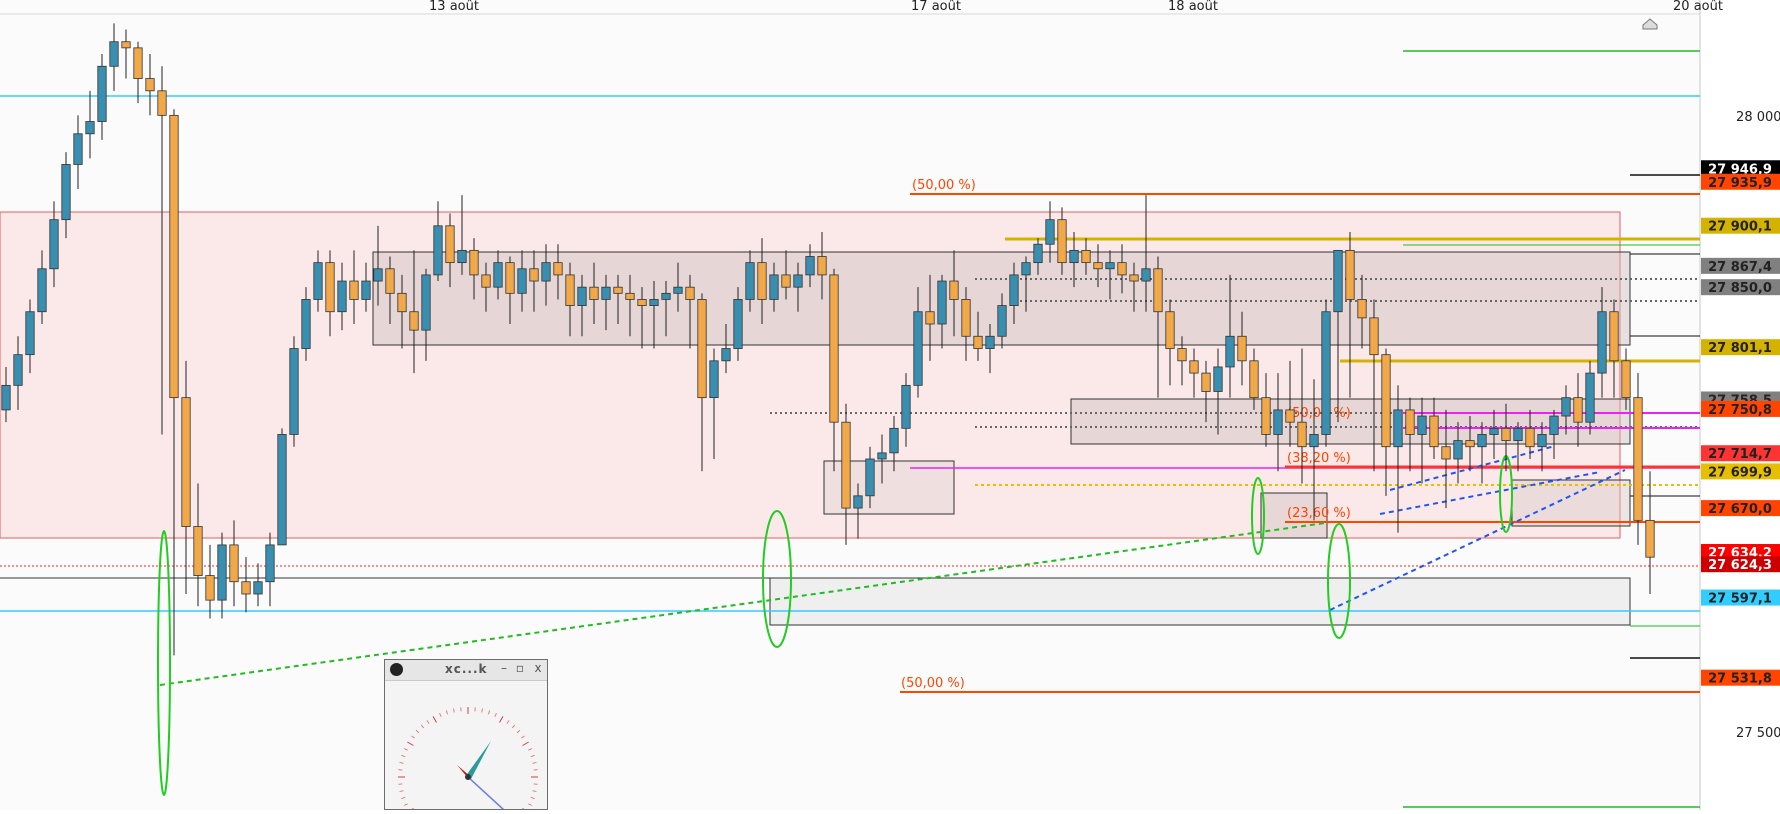 This screenshot has height=814, width=1780. Describe the element at coordinates (520, 668) in the screenshot. I see `maximize-button: ▫` at that location.